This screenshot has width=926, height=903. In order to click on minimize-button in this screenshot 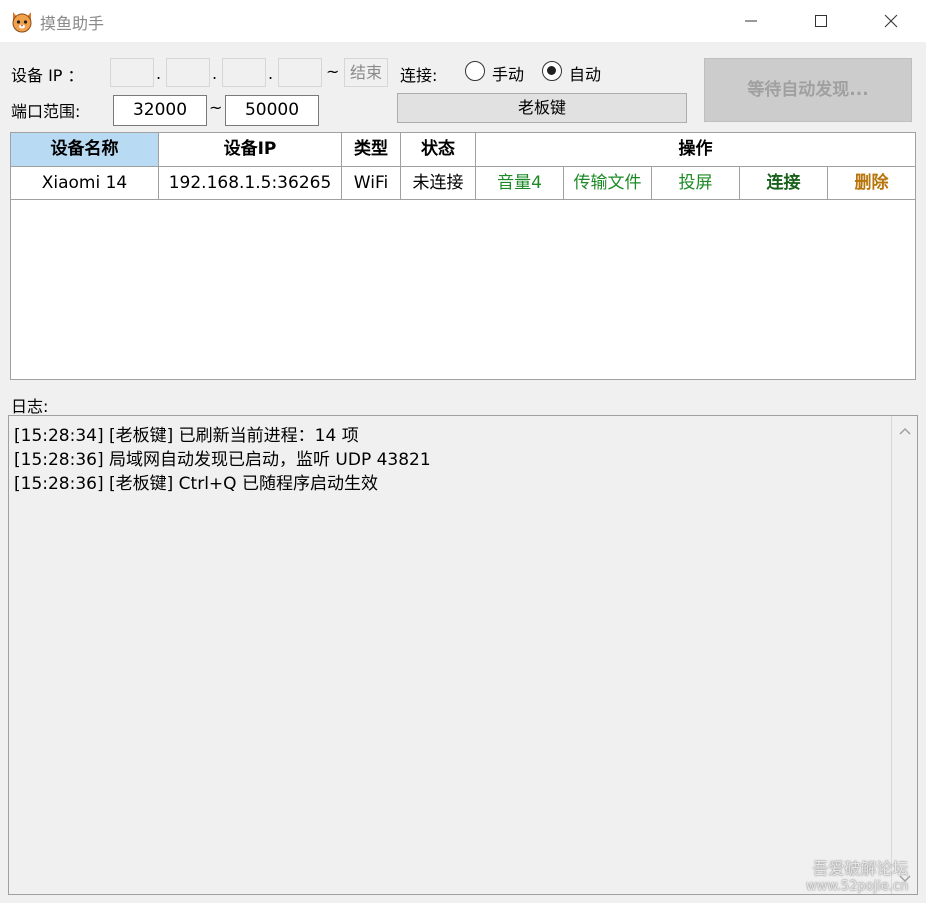, I will do `click(751, 21)`.